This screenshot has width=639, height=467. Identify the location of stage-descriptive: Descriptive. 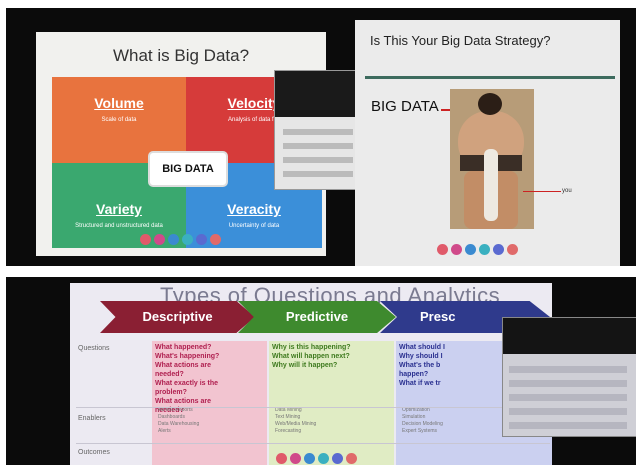
(177, 317).